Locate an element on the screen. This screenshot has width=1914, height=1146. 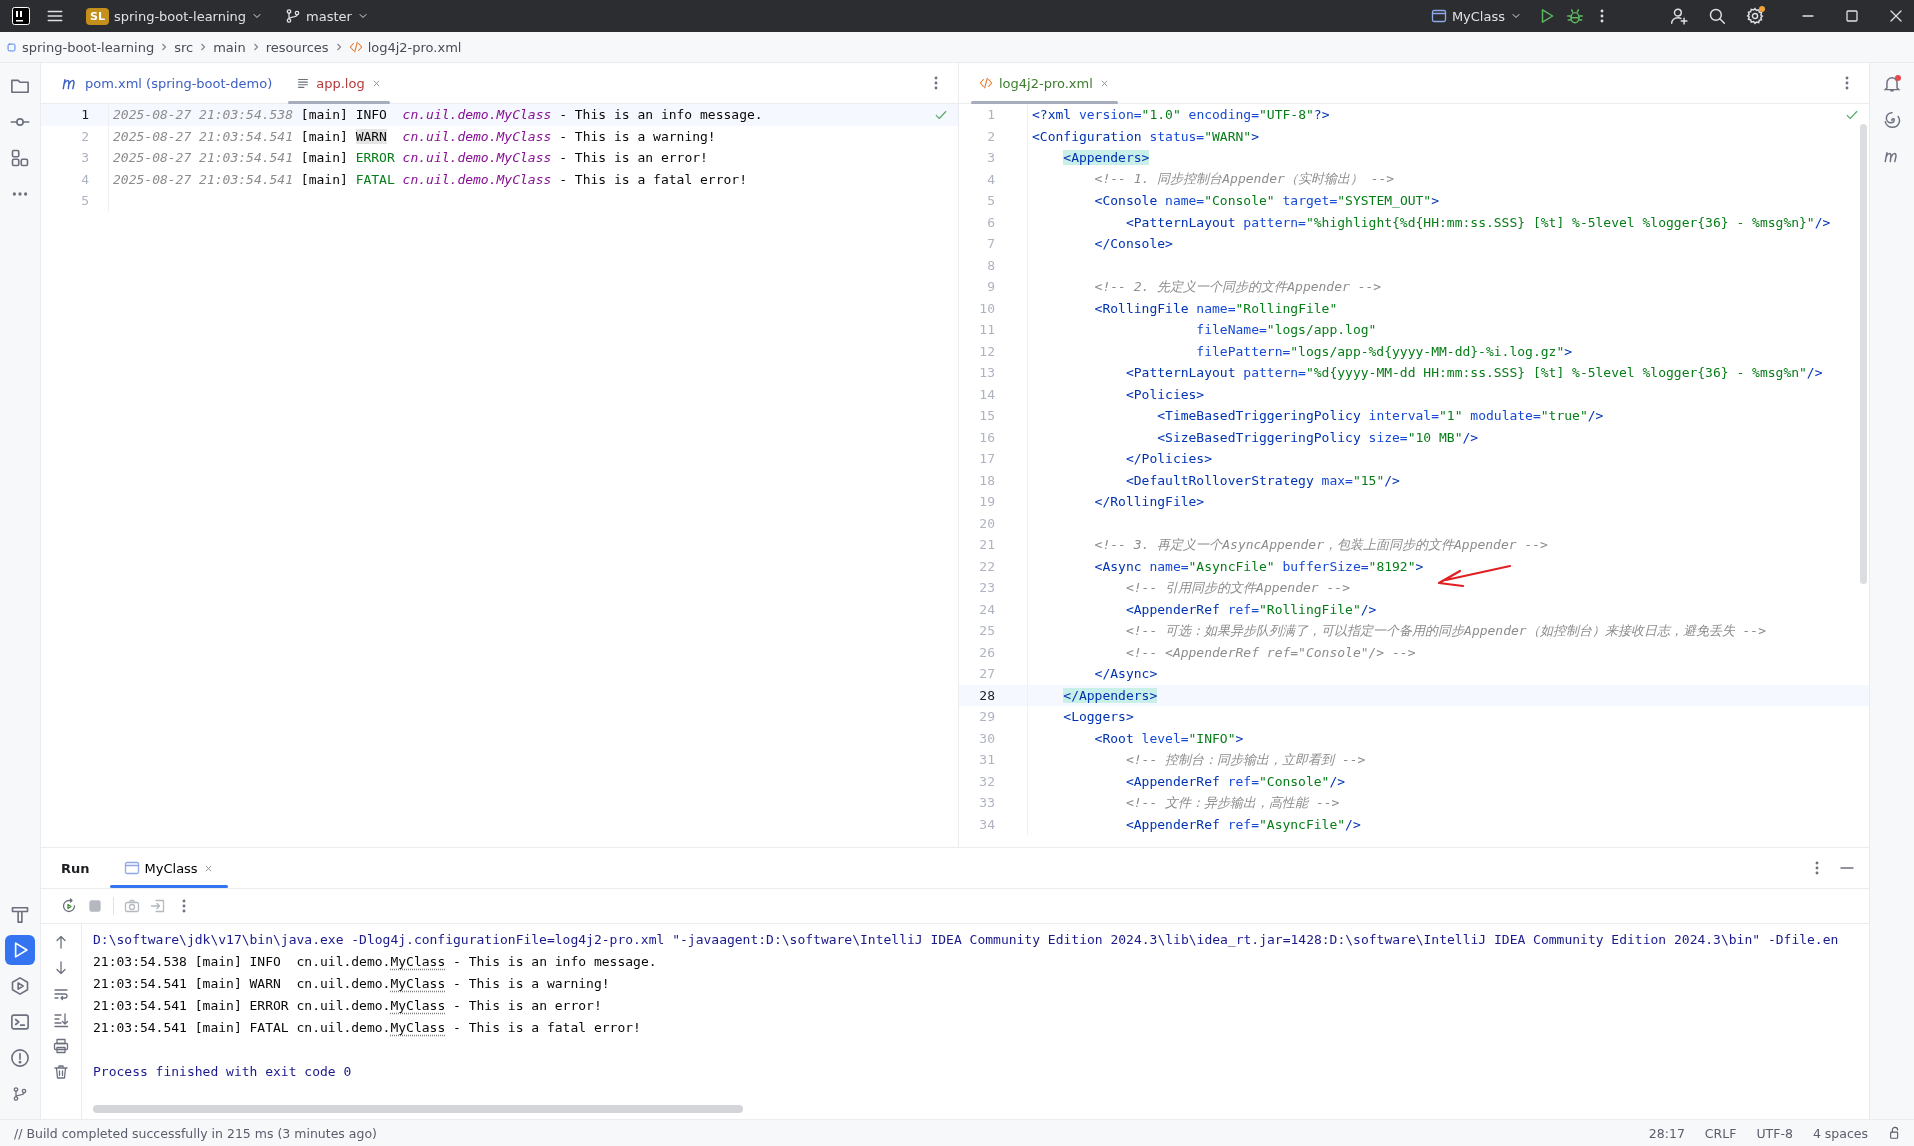
project-selector: SL spring-boot-learning is located at coordinates (175, 16).